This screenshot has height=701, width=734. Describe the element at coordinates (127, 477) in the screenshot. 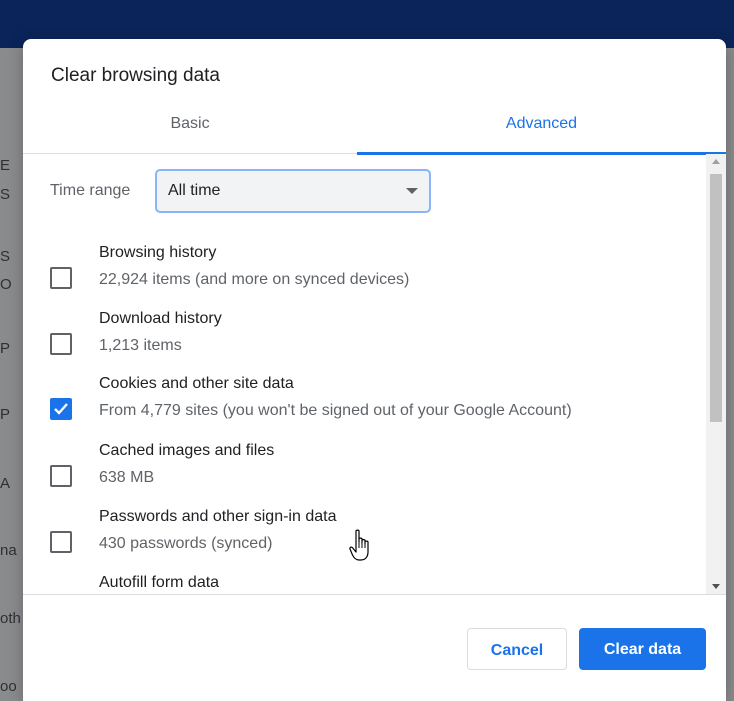

I see `option-subtitle: 638 MB` at that location.